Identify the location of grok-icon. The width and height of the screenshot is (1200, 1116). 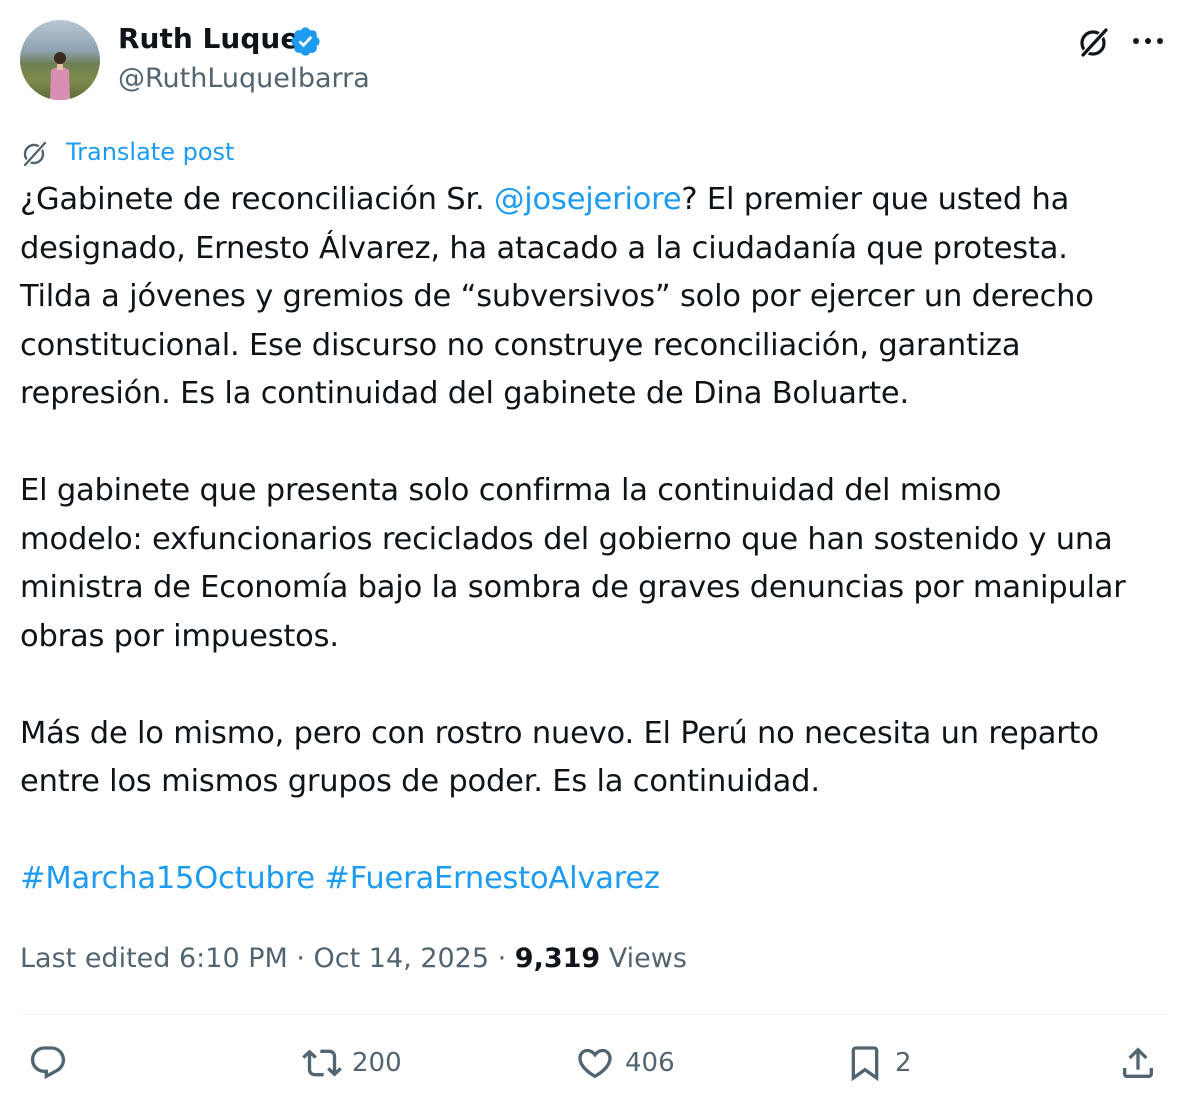
(1094, 42).